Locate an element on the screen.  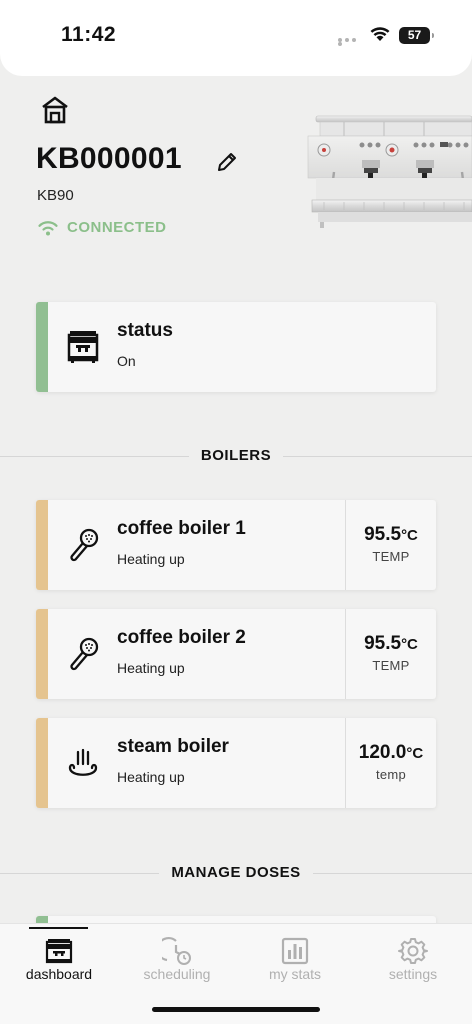
doses-section-header: MANAGE DOSES is located at coordinates (236, 873).